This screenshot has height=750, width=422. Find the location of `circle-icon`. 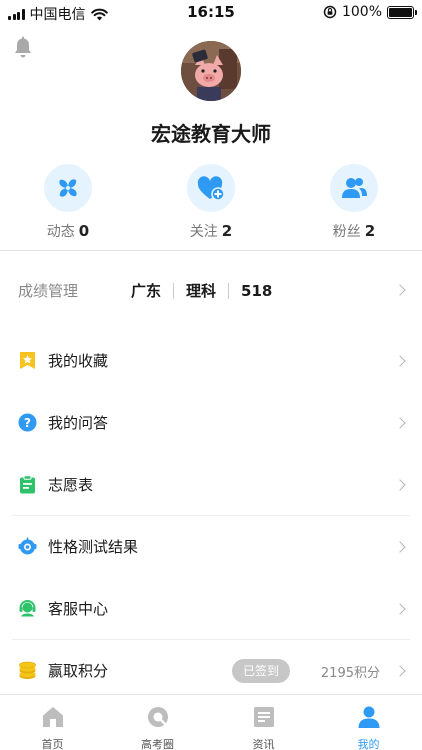

circle-icon is located at coordinates (157, 717).